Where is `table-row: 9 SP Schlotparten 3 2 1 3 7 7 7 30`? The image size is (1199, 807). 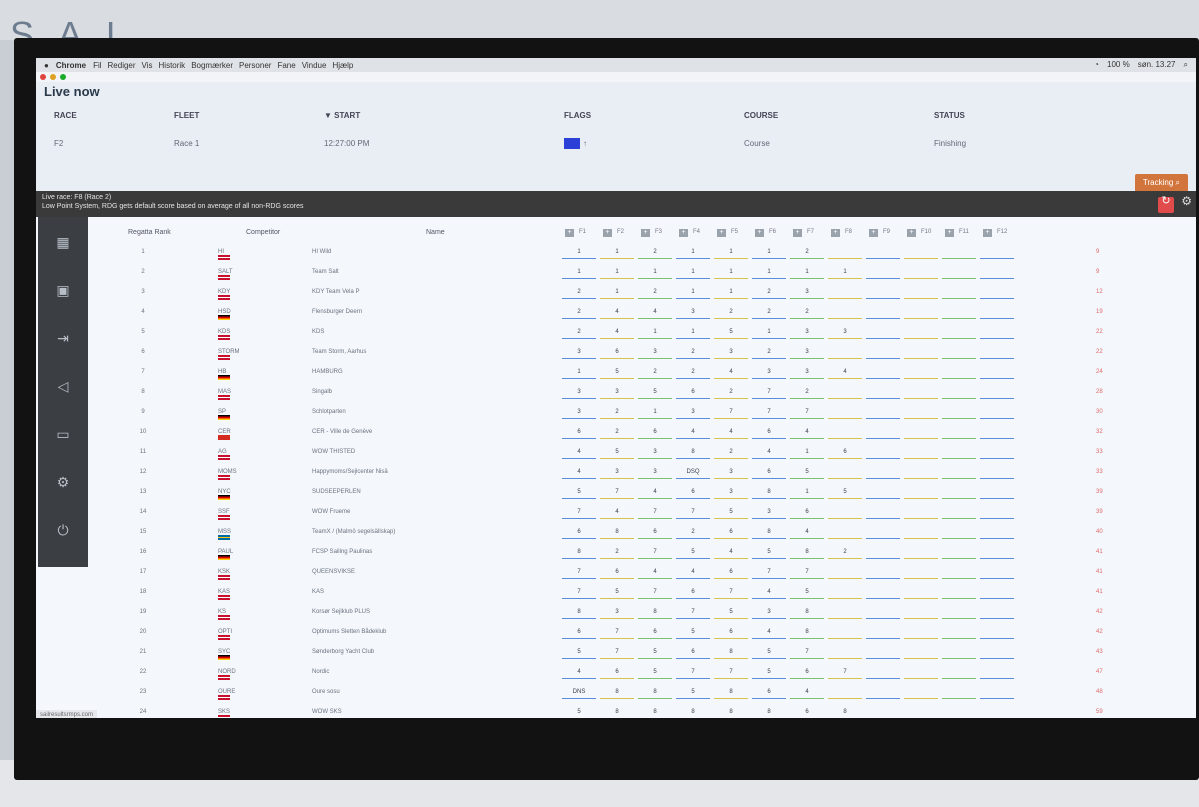 table-row: 9 SP Schlotparten 3 2 1 3 7 7 7 30 is located at coordinates (616, 413).